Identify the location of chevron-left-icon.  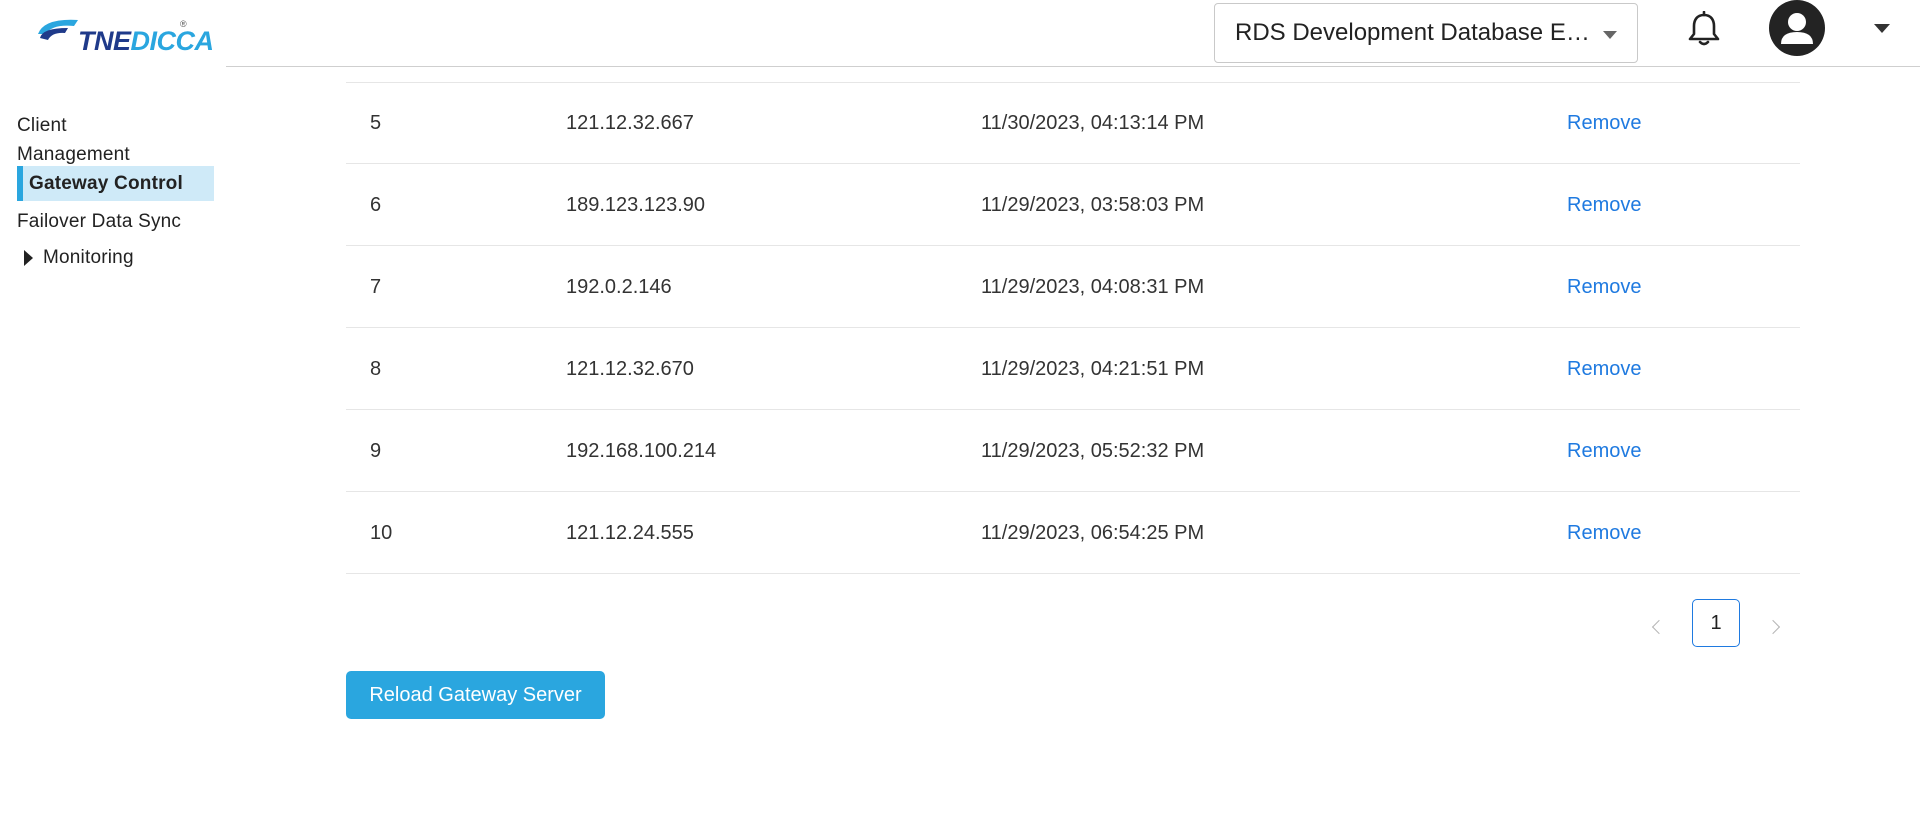
(1659, 627).